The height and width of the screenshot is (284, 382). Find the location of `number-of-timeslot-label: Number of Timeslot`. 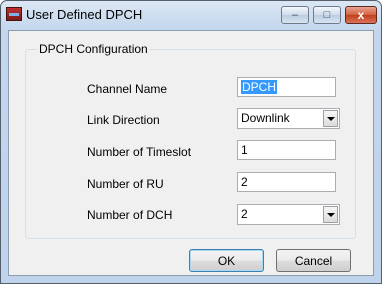

number-of-timeslot-label: Number of Timeslot is located at coordinates (139, 152).